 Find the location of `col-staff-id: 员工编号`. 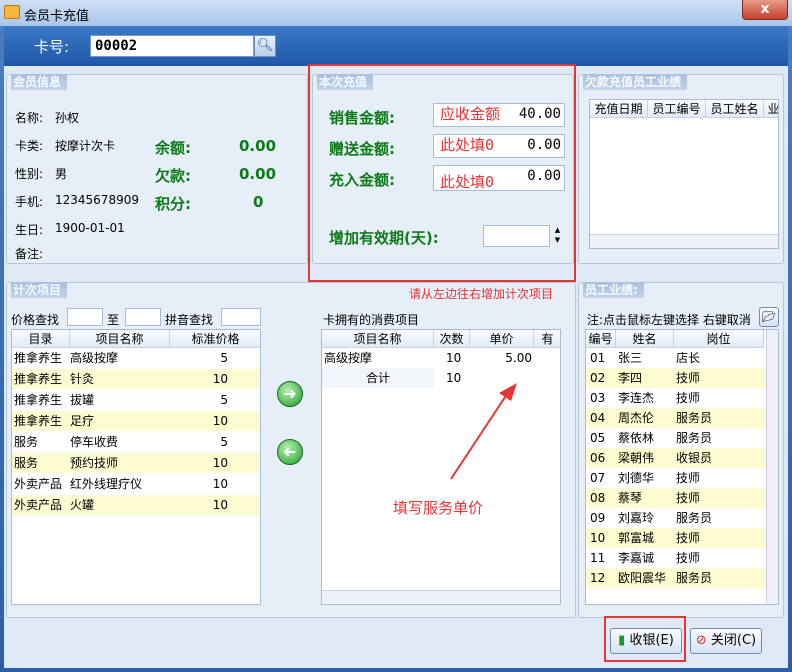

col-staff-id: 员工编号 is located at coordinates (677, 109).